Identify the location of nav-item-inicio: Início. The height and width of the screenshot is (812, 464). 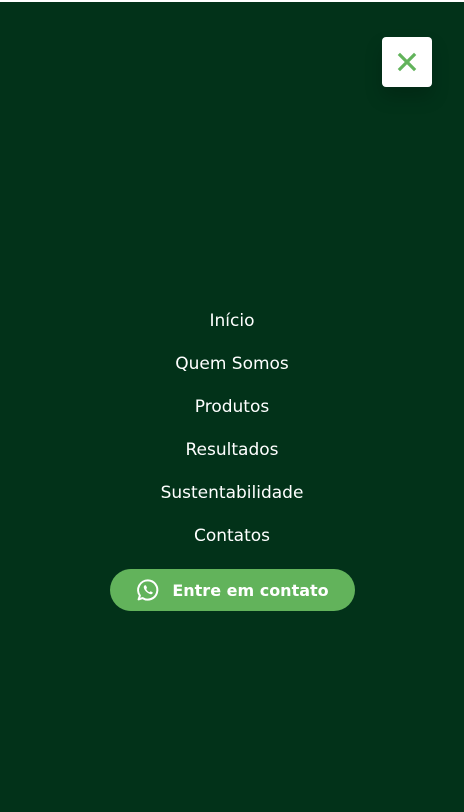
(232, 326).